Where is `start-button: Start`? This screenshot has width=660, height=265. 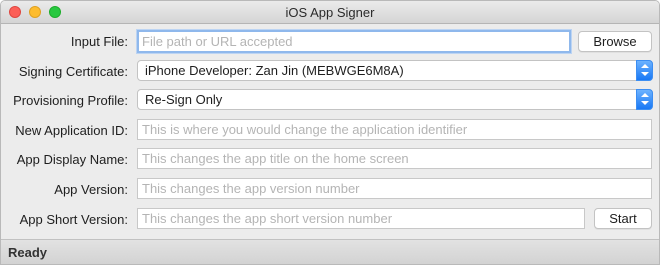 start-button: Start is located at coordinates (623, 218).